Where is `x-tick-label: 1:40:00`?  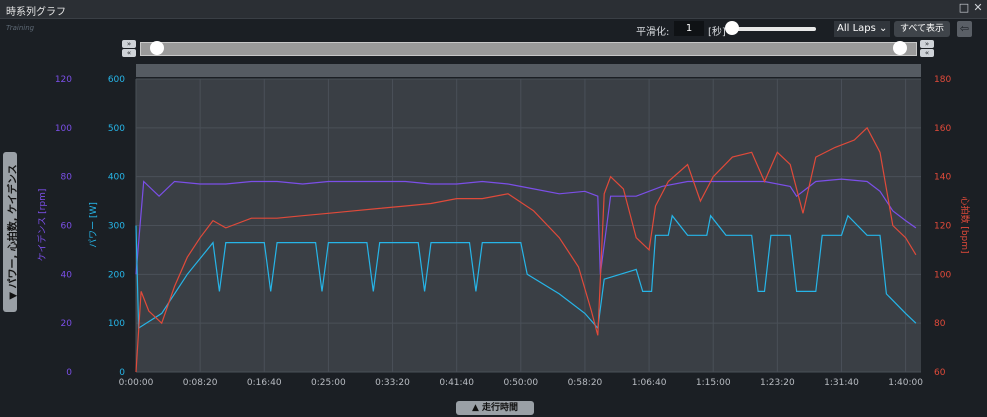 x-tick-label: 1:40:00 is located at coordinates (905, 383).